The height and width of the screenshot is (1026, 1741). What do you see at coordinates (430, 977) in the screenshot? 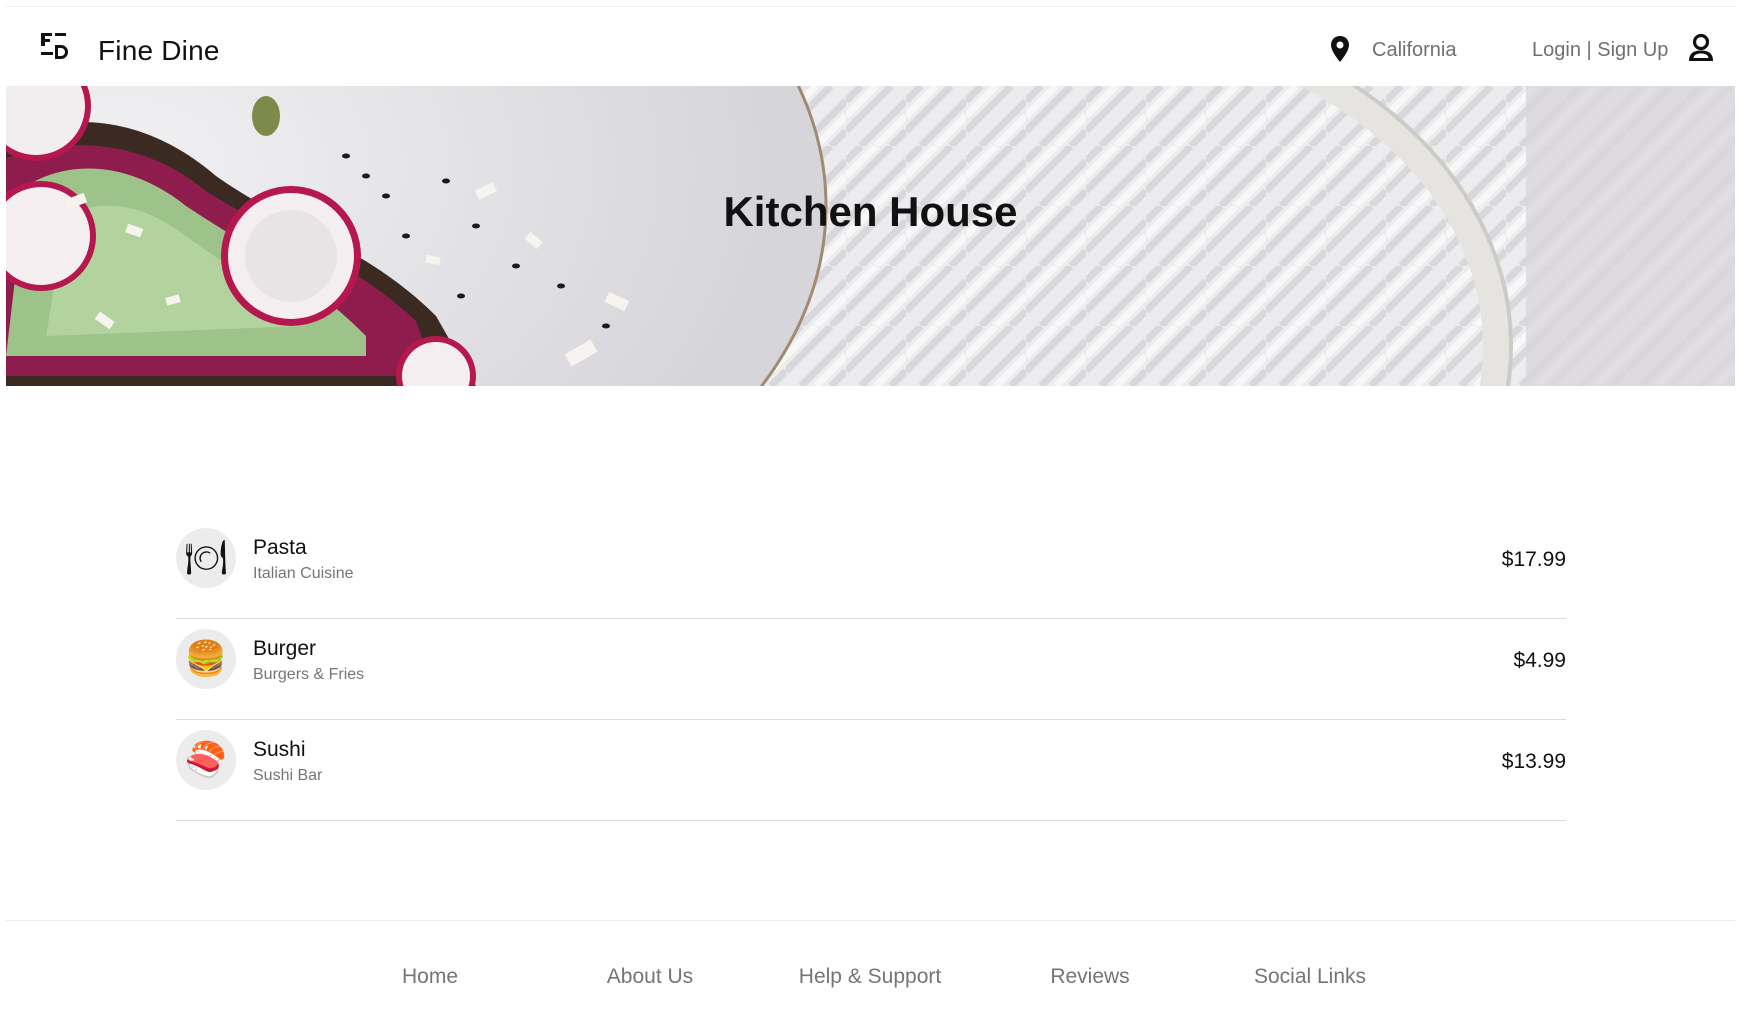
I see `footer-link-home: Home` at bounding box center [430, 977].